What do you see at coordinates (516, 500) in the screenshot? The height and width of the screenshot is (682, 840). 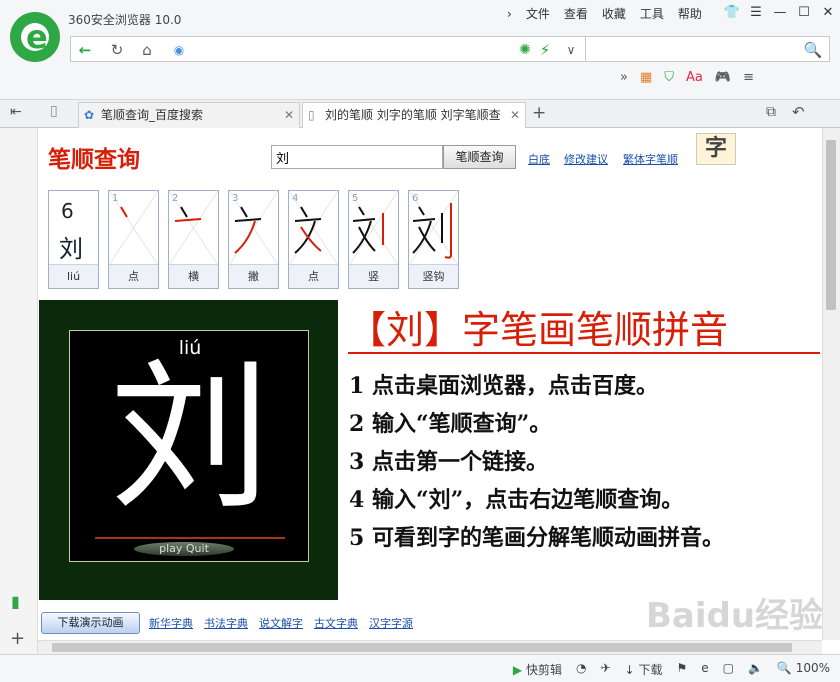 I see `instruction-step: 4 输入“刘”，点击右边笔顺查询。` at bounding box center [516, 500].